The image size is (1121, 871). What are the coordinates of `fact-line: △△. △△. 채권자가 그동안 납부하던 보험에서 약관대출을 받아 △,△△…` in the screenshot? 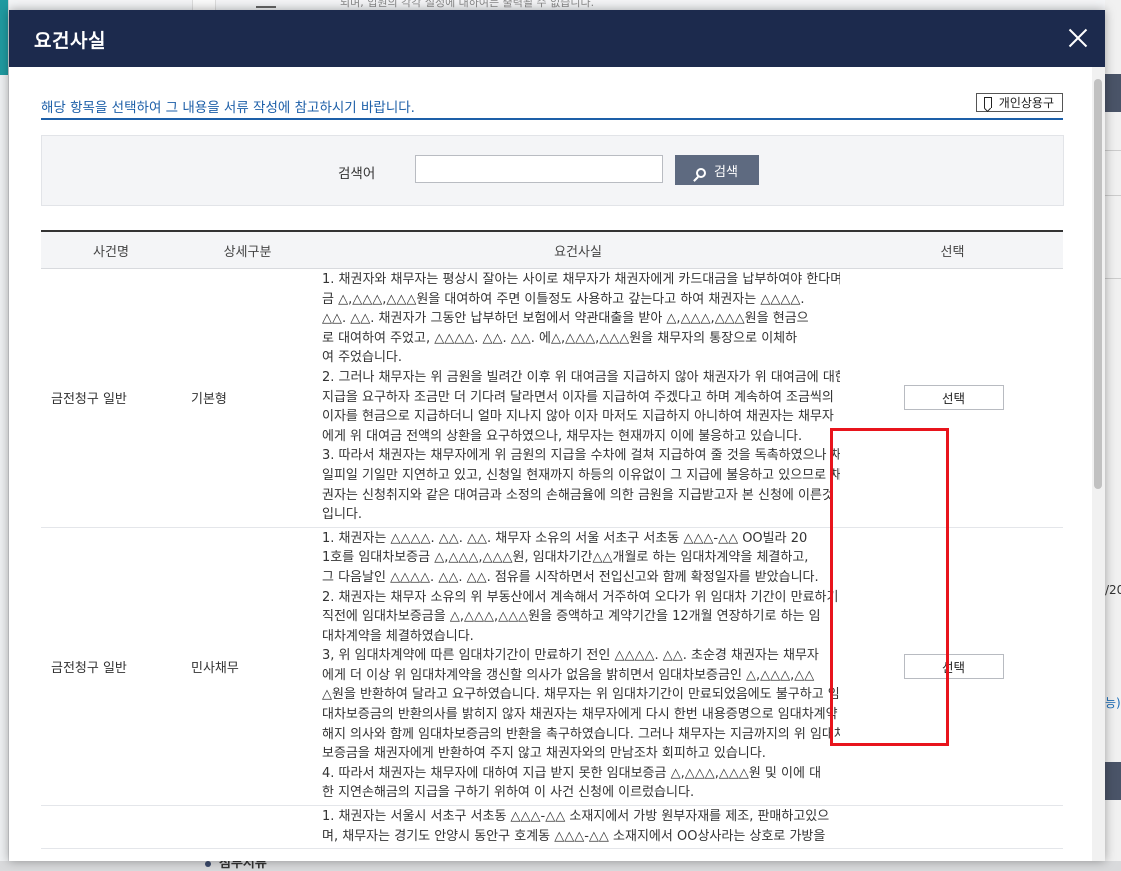 It's located at (565, 319).